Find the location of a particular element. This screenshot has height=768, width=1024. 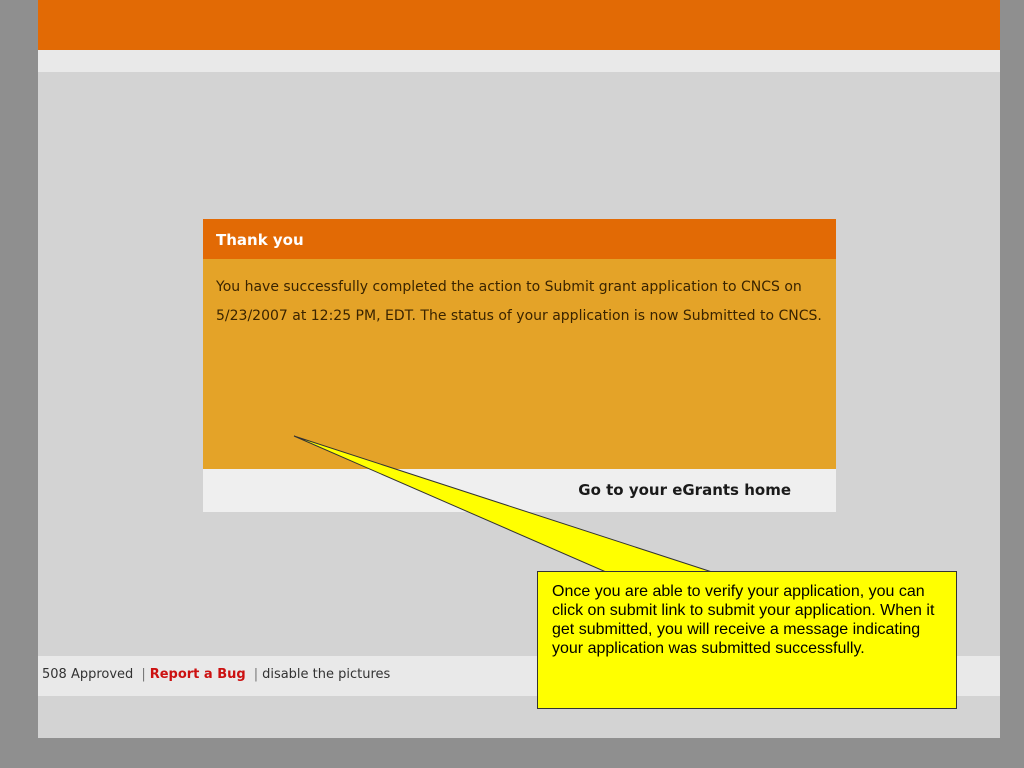

header-bar is located at coordinates (519, 25).